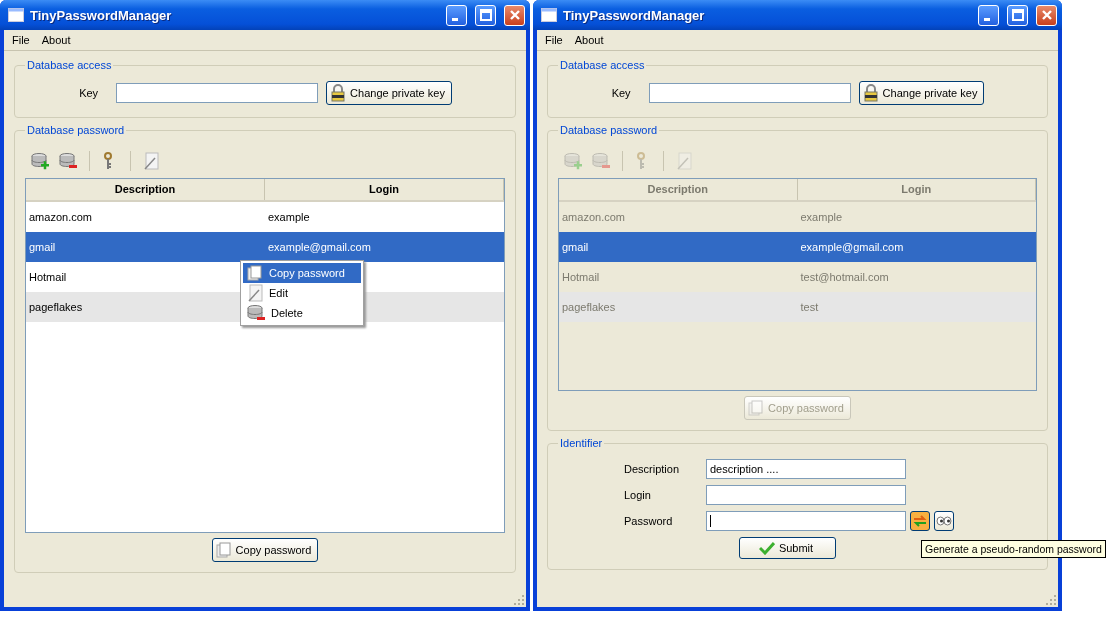 Image resolution: width=1116 pixels, height=618 pixels. Describe the element at coordinates (384, 247) in the screenshot. I see `table-cell: example@gmail.com` at that location.